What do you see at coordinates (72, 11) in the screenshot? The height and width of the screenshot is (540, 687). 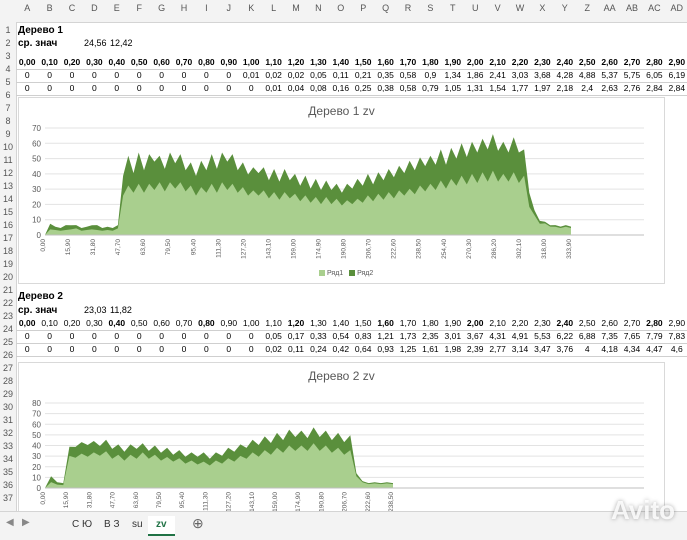 I see `column-header-C: C` at bounding box center [72, 11].